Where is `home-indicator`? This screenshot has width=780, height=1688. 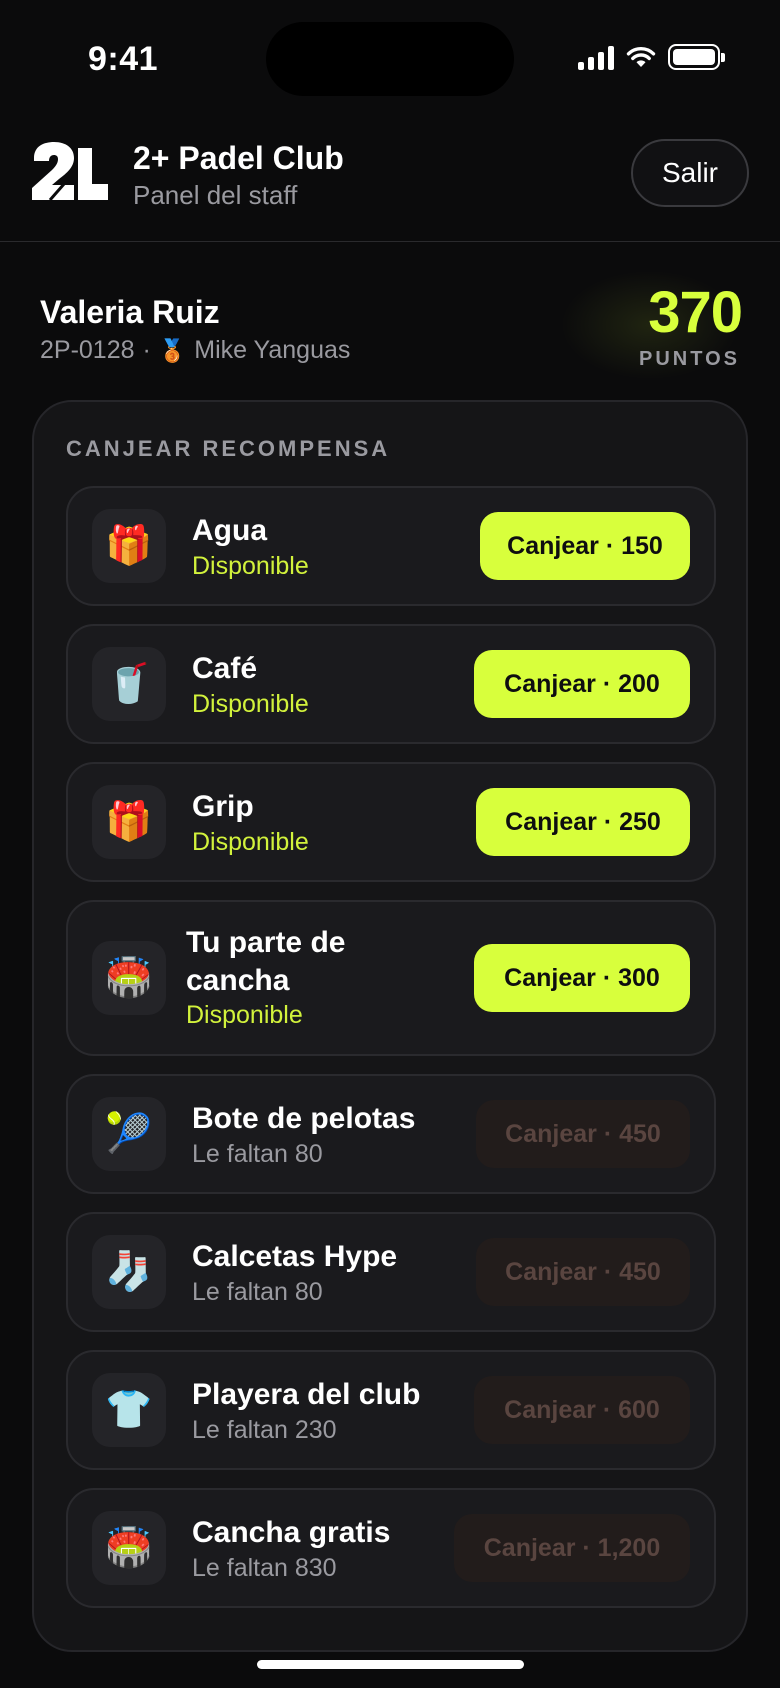 home-indicator is located at coordinates (390, 1664).